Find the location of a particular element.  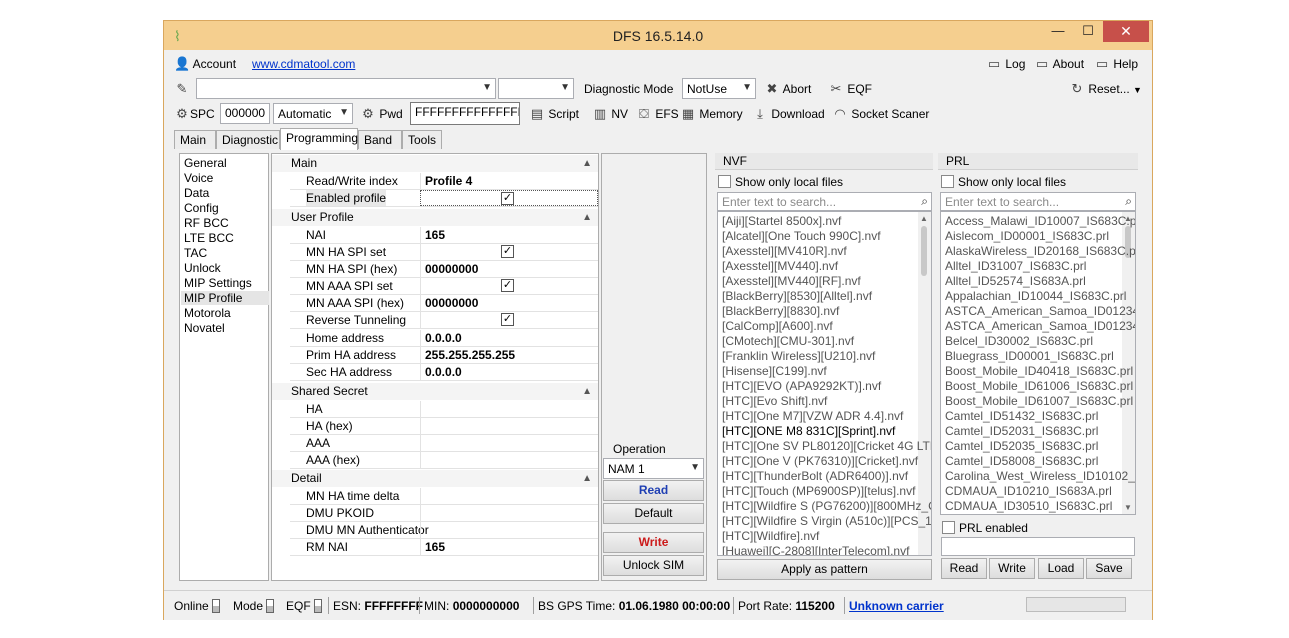

property-row: MN AAA SPI (hex) 00000000 is located at coordinates (444, 303).